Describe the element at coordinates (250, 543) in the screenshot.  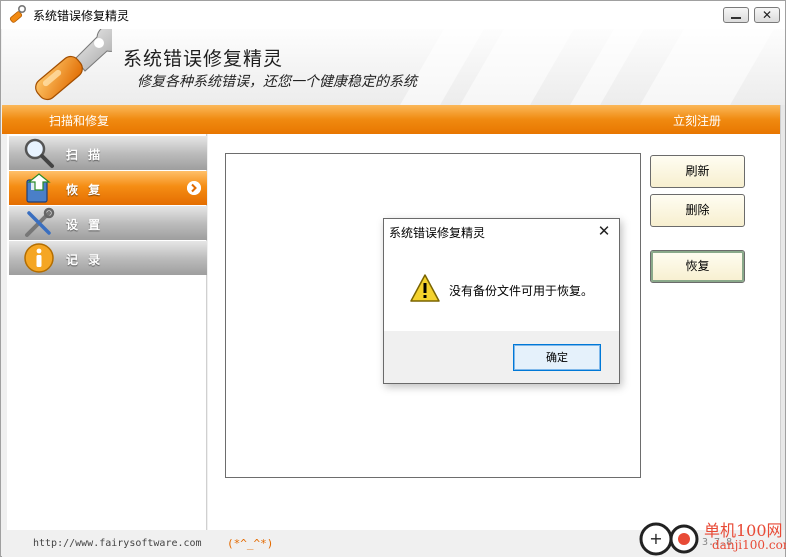
I see `status-emoticon: (*^_^*)` at that location.